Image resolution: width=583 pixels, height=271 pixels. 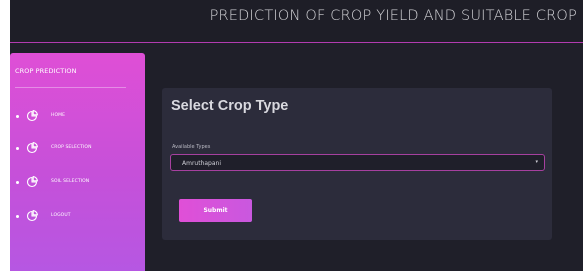 What do you see at coordinates (71, 147) in the screenshot?
I see `sidebar-item-label: CROP SELECTION` at bounding box center [71, 147].